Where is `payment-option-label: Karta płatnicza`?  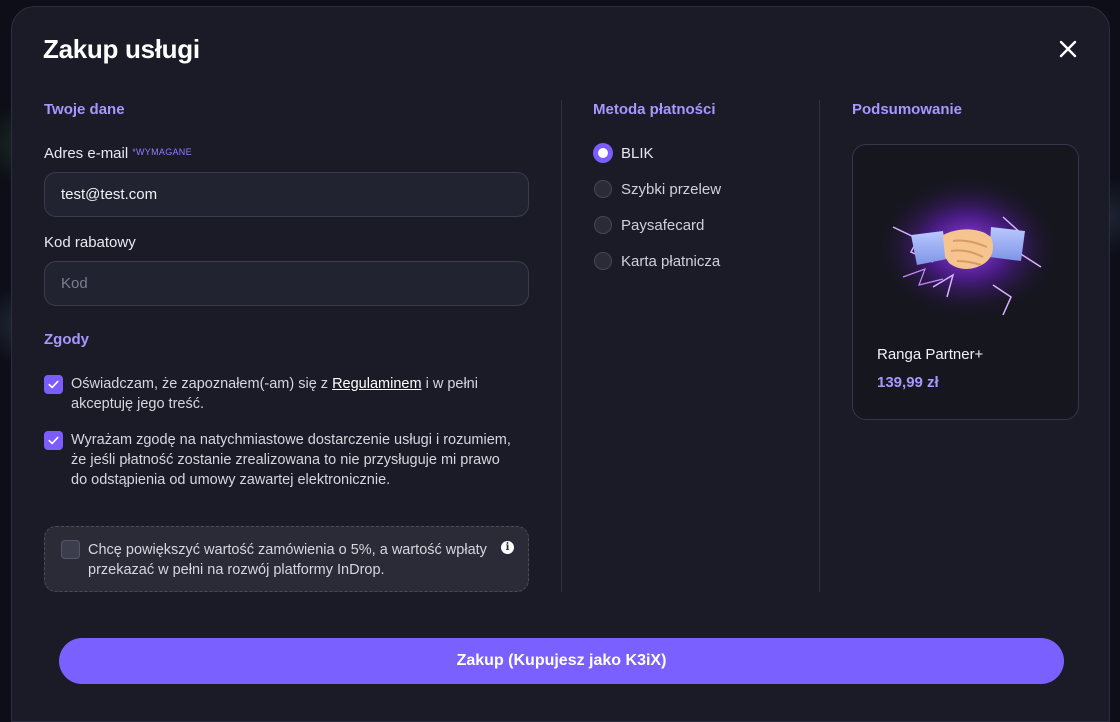
payment-option-label: Karta płatnicza is located at coordinates (671, 261).